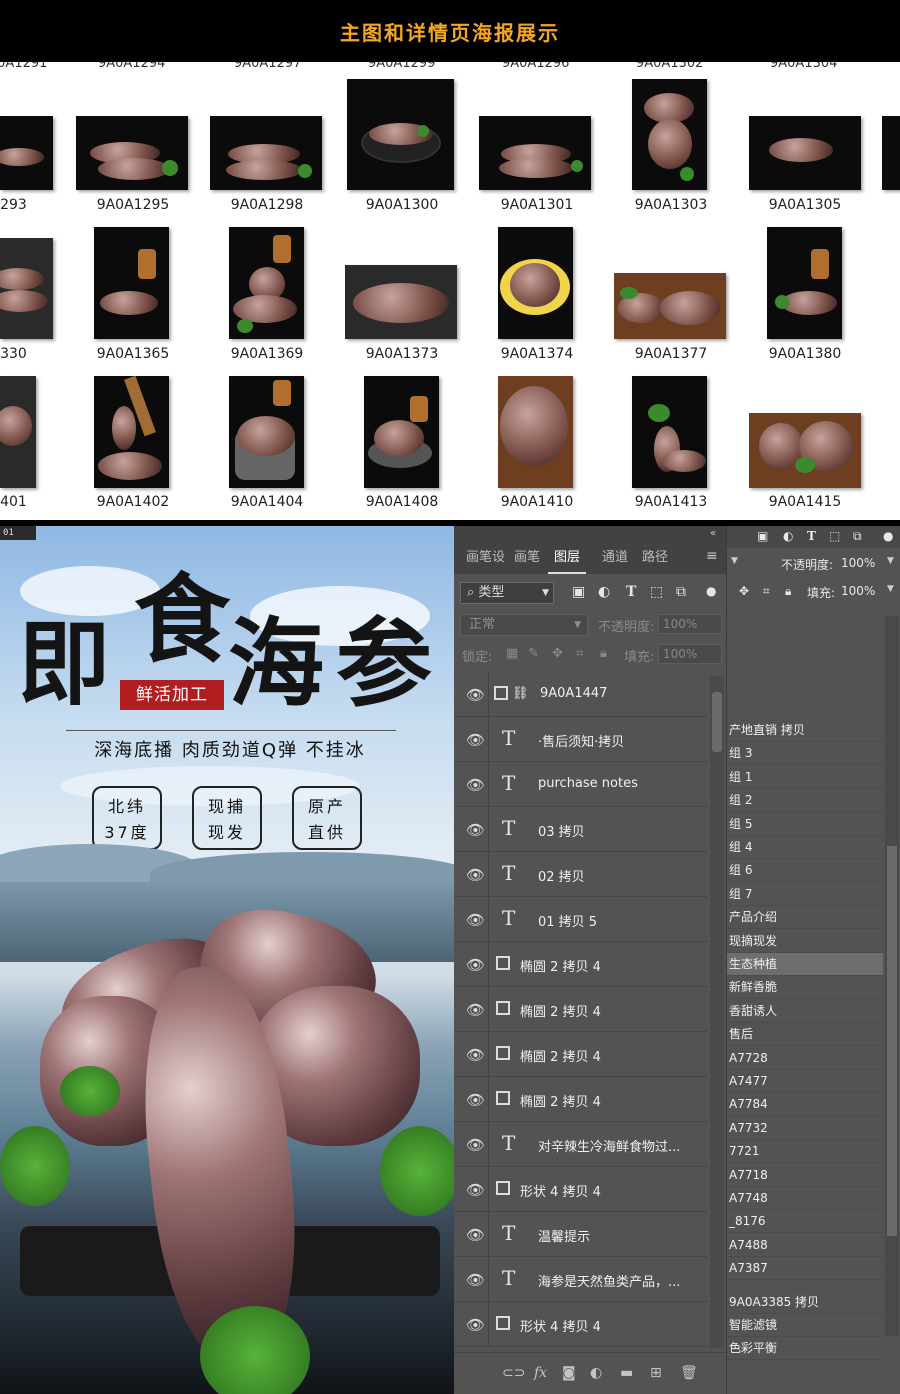 The image size is (900, 1394). Describe the element at coordinates (524, 625) in the screenshot. I see `blend-mode-select: 正常 ▼` at that location.